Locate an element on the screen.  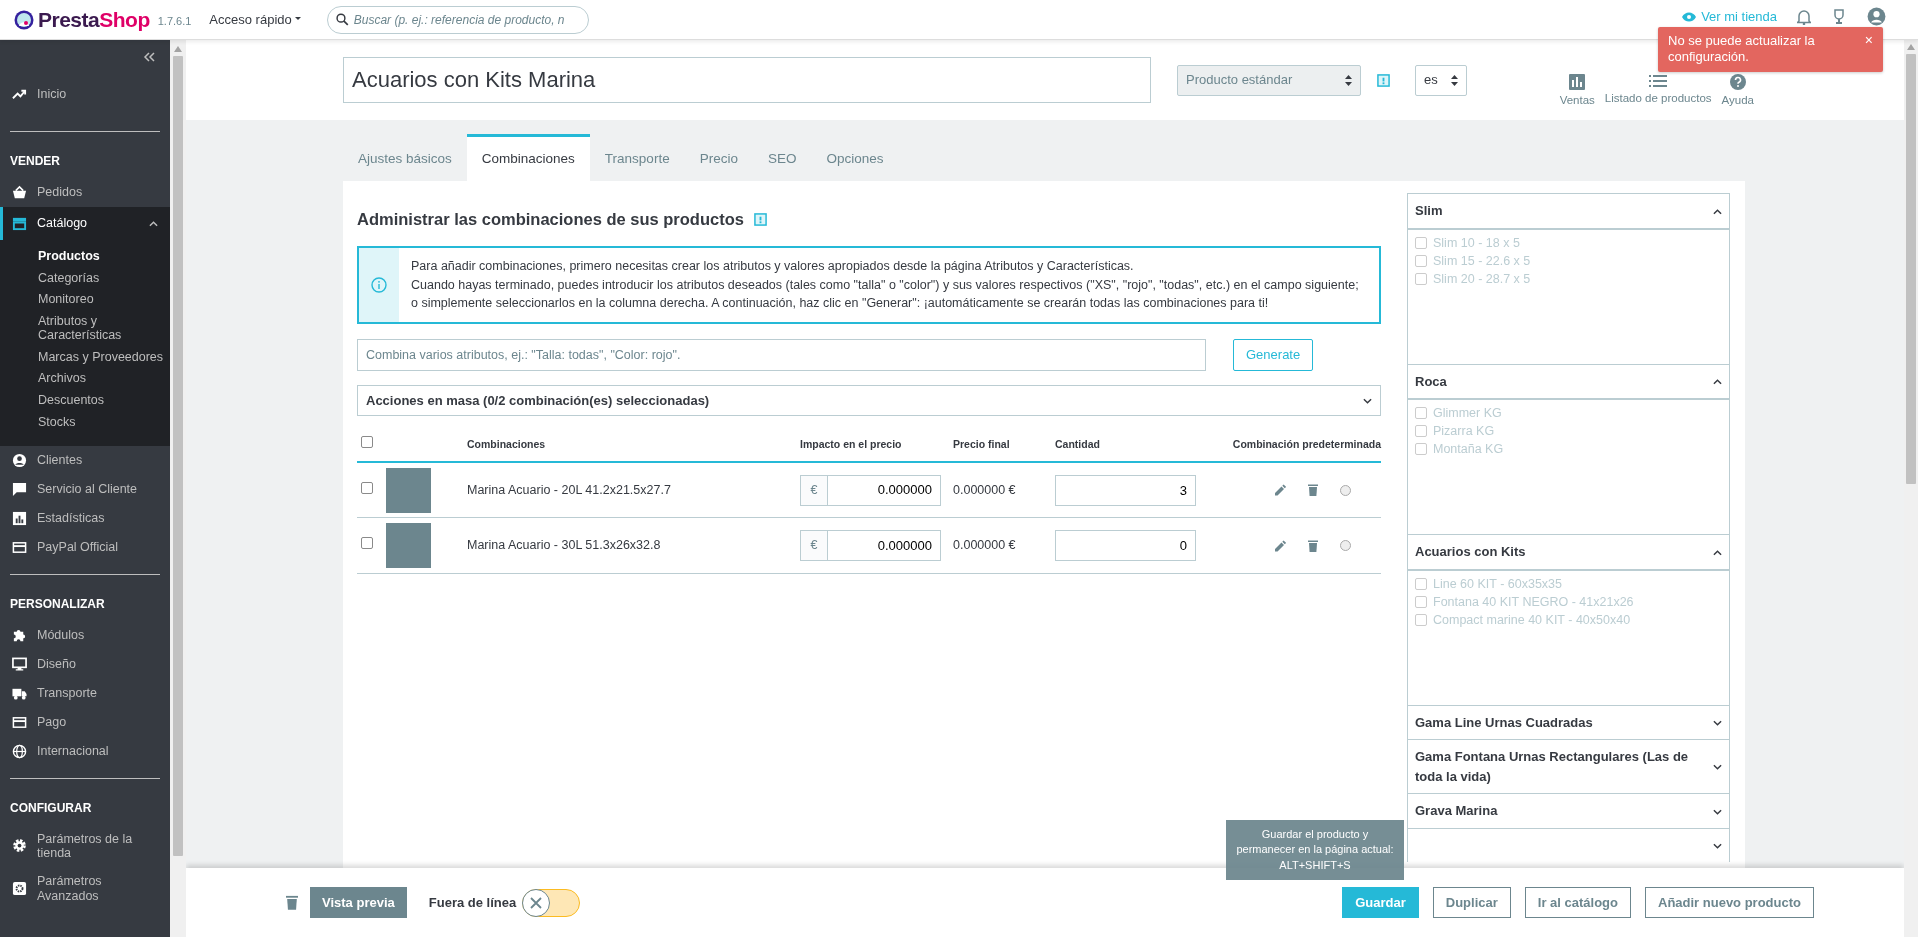
combination-name: Marina Acuario - 30L 51.3x26x32.8 is located at coordinates (564, 545).